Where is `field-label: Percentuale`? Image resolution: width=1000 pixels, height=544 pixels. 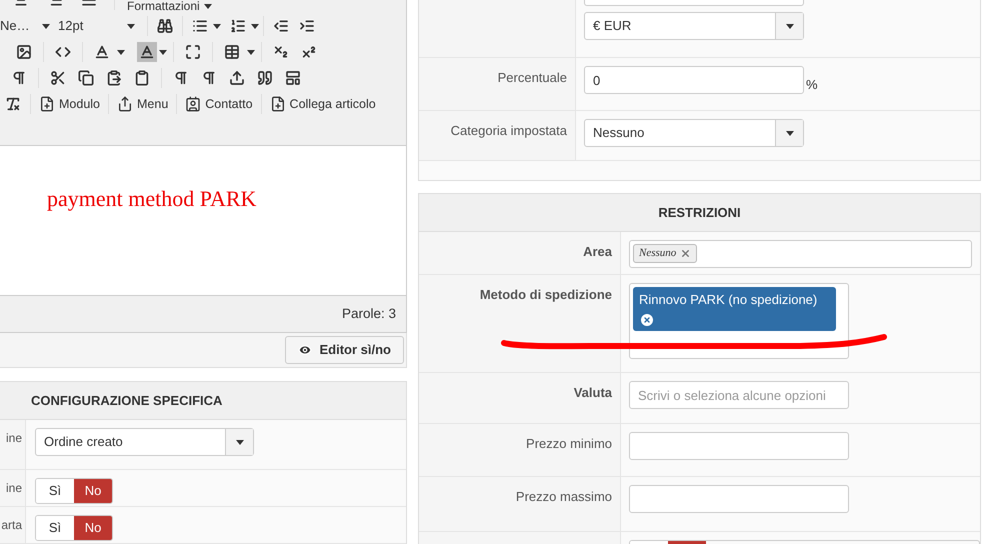 field-label: Percentuale is located at coordinates (532, 77).